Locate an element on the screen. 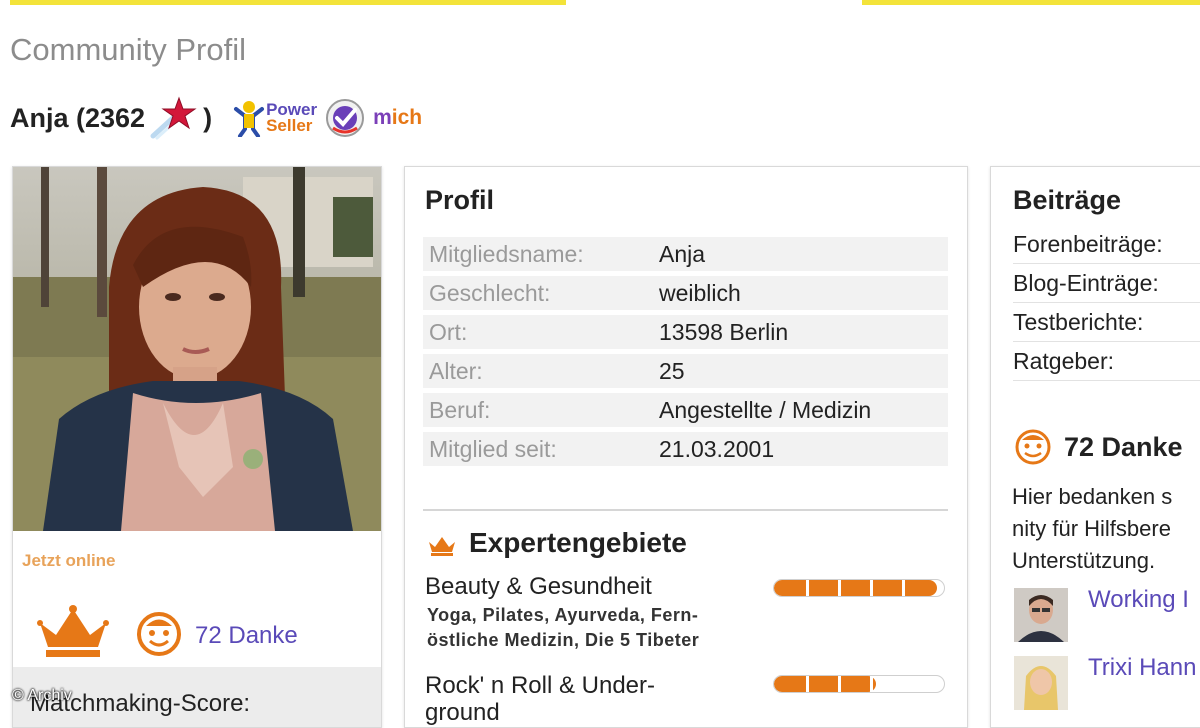  username: Anja (2362 is located at coordinates (78, 117).